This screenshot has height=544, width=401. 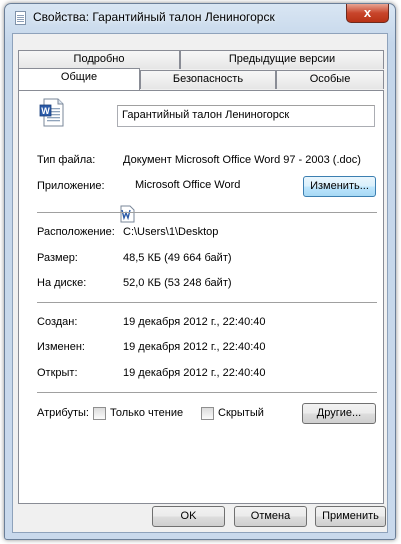 I want to click on tab-security: Безопасность, so click(x=208, y=79).